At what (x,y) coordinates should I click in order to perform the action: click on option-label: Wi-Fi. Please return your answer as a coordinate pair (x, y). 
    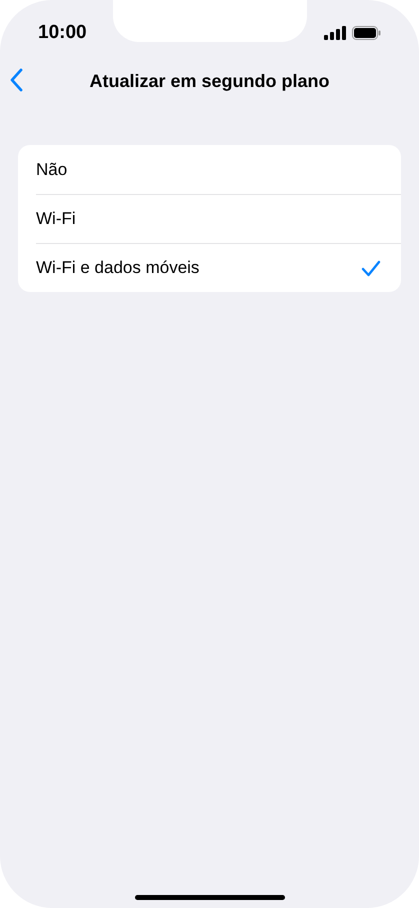
    Looking at the image, I should click on (56, 219).